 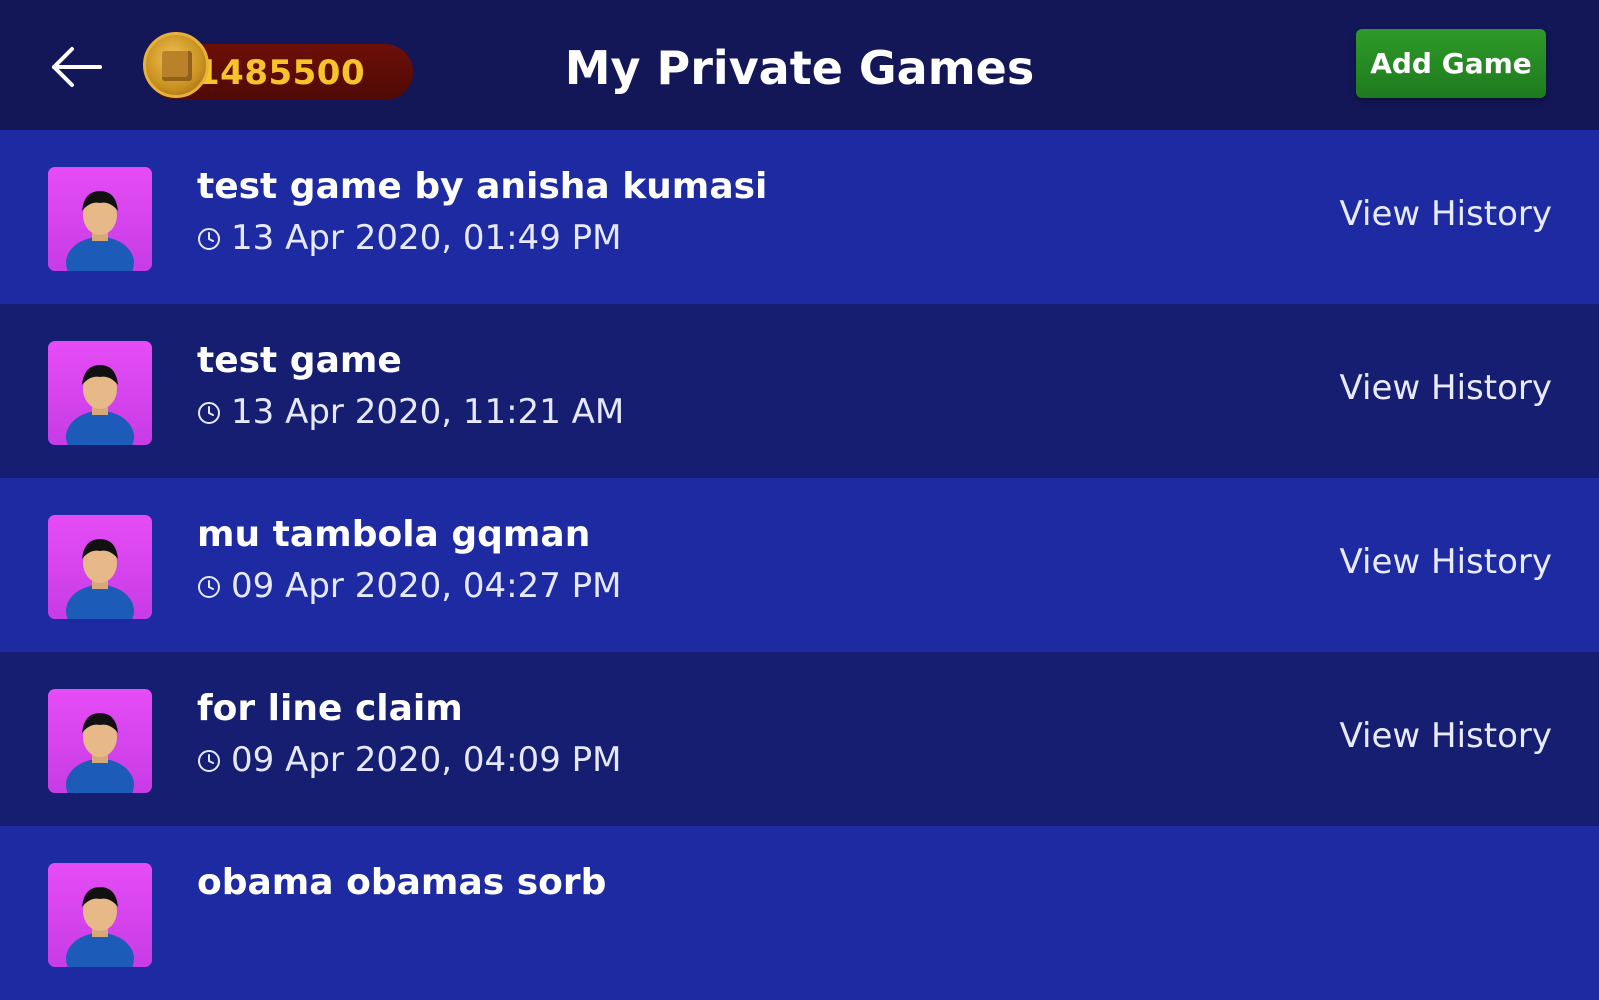 What do you see at coordinates (426, 586) in the screenshot?
I see `game-datetime-text: 09 Apr 2020, 04:27 PM` at bounding box center [426, 586].